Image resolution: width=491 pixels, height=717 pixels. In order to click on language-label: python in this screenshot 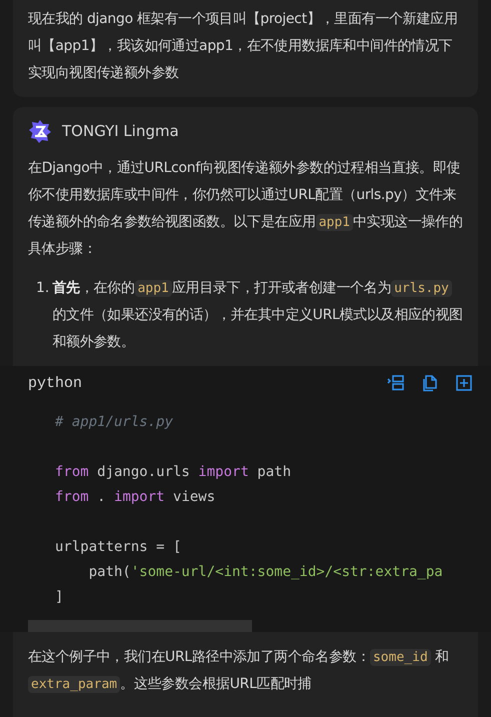, I will do `click(55, 383)`.